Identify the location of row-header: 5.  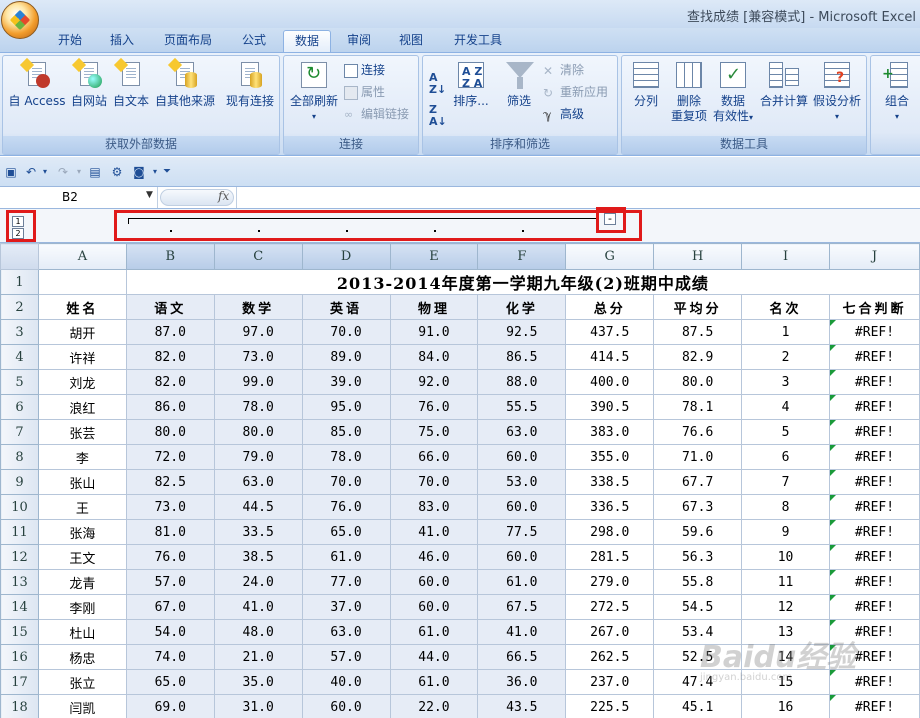
(19, 382).